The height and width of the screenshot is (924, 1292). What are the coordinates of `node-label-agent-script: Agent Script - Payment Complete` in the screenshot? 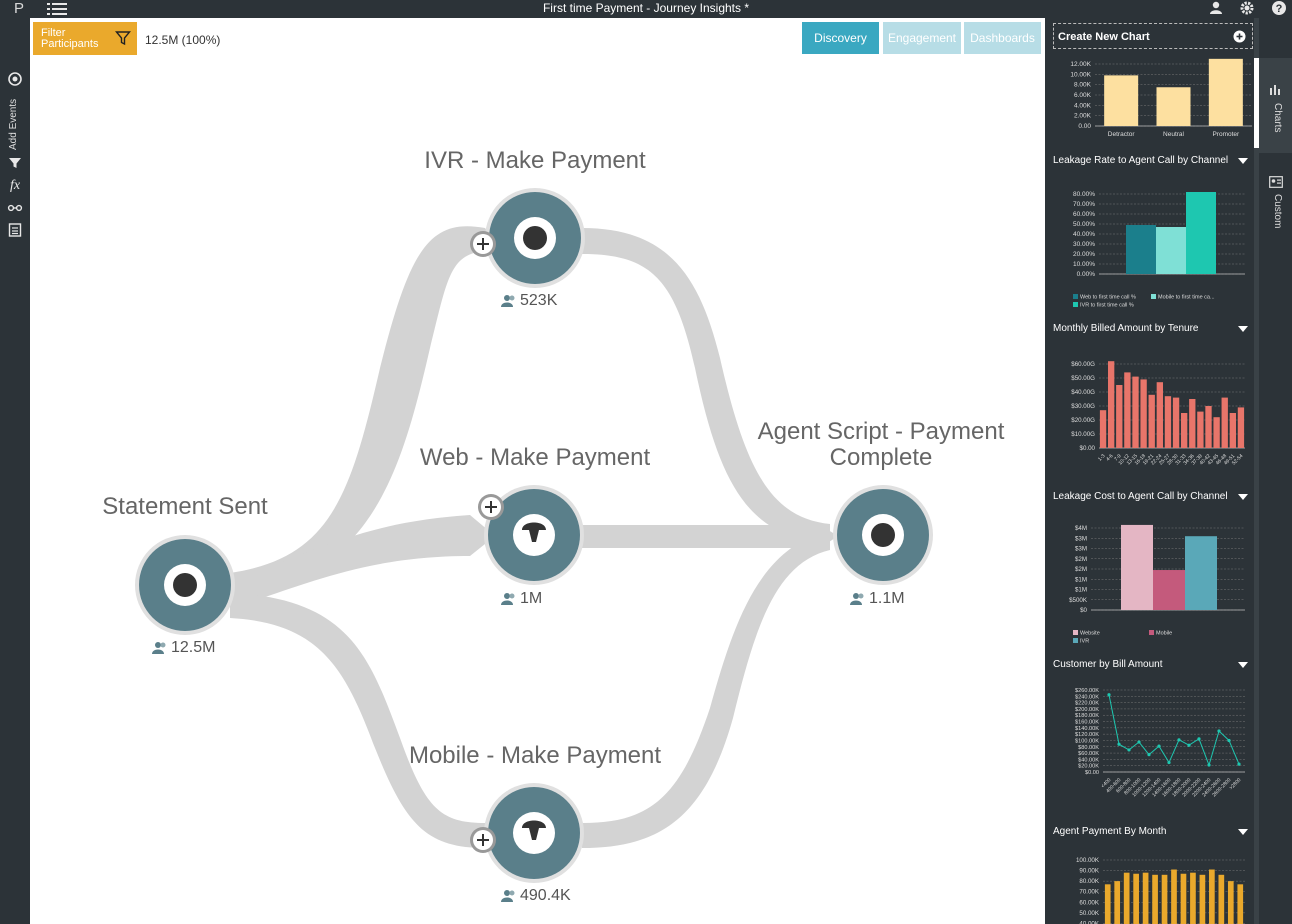 It's located at (881, 444).